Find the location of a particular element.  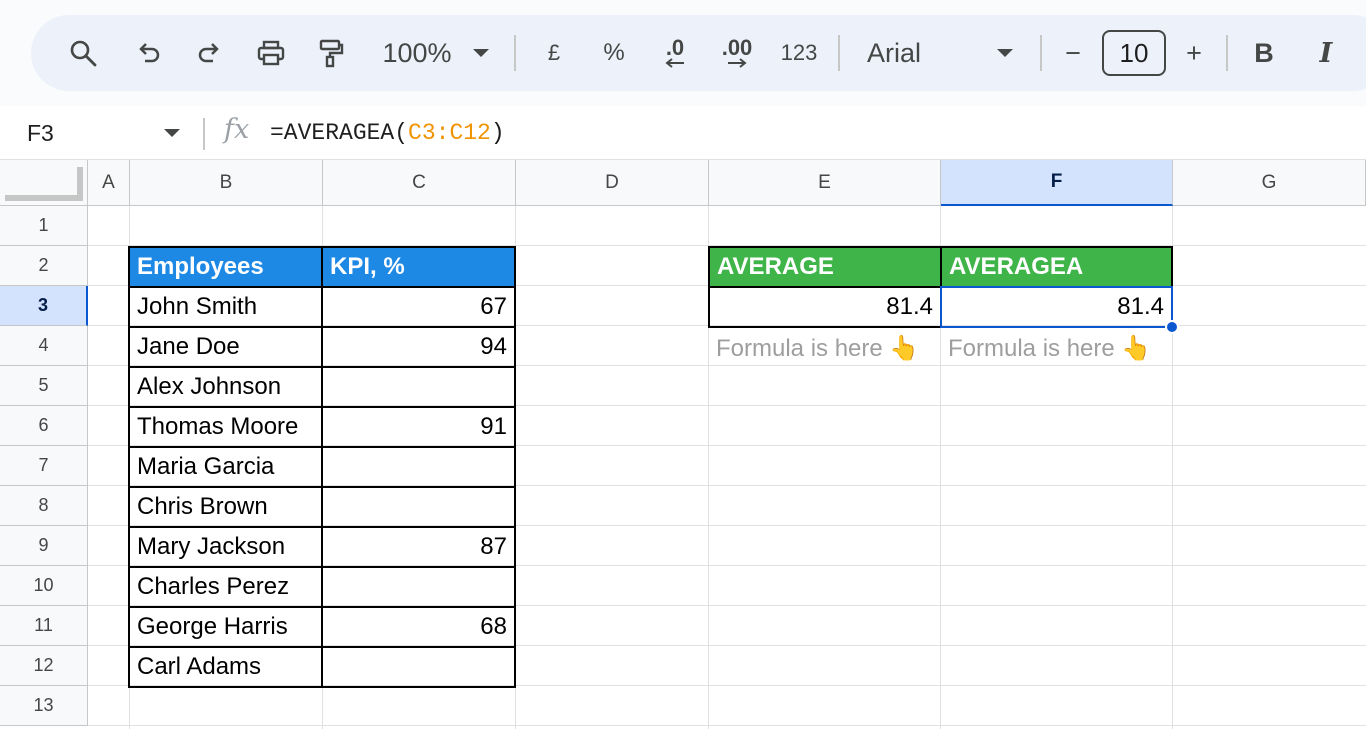

font-family-dropdown-icon is located at coordinates (1005, 53).